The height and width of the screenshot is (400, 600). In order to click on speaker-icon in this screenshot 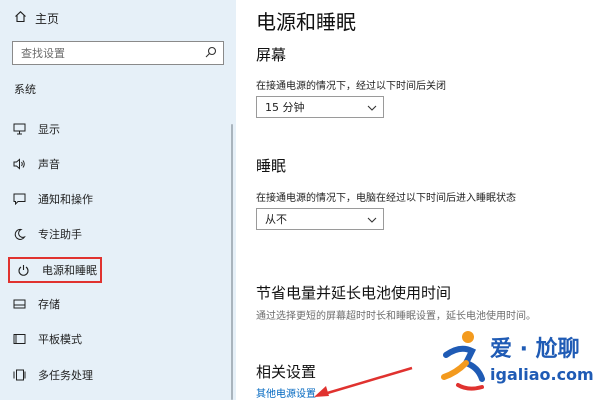, I will do `click(19, 164)`.